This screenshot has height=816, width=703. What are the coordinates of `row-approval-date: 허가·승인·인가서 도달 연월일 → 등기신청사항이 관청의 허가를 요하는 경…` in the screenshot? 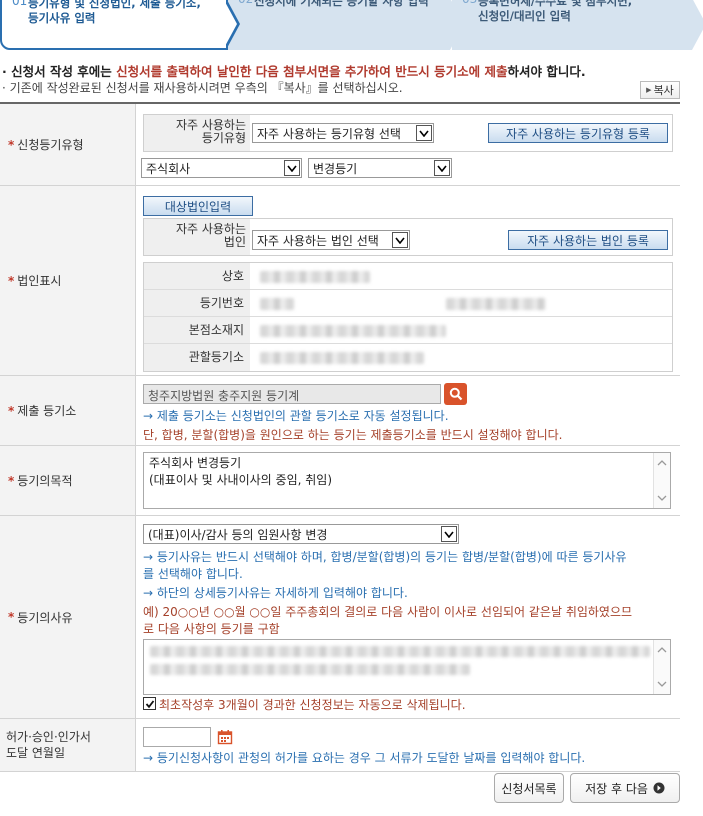 It's located at (340, 745).